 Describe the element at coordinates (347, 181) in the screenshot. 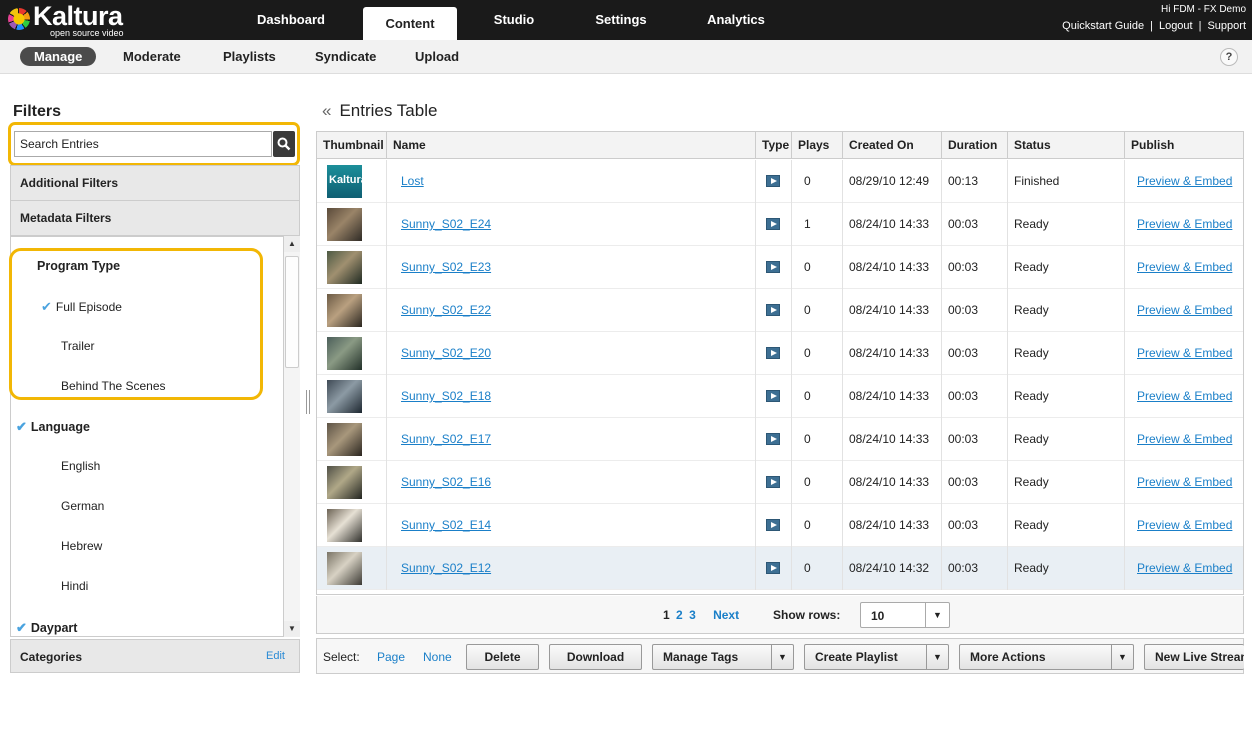

I see `thumbnail-logo: Kaltura` at that location.